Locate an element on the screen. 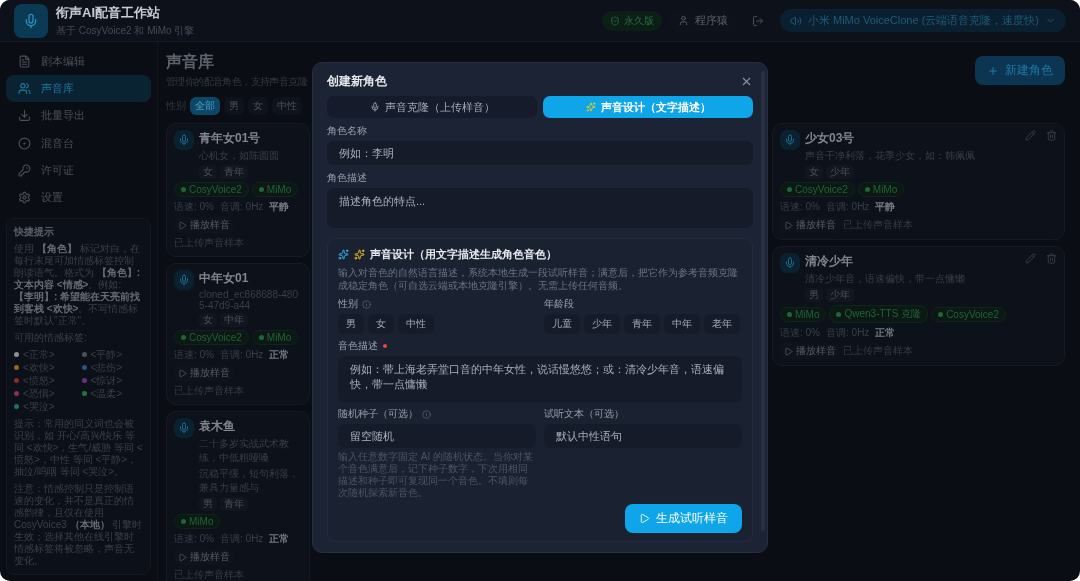 The image size is (1080, 581). engine-select: 小米 MiMo VoiceClone (云端语音克隆，速度快) is located at coordinates (922, 20).